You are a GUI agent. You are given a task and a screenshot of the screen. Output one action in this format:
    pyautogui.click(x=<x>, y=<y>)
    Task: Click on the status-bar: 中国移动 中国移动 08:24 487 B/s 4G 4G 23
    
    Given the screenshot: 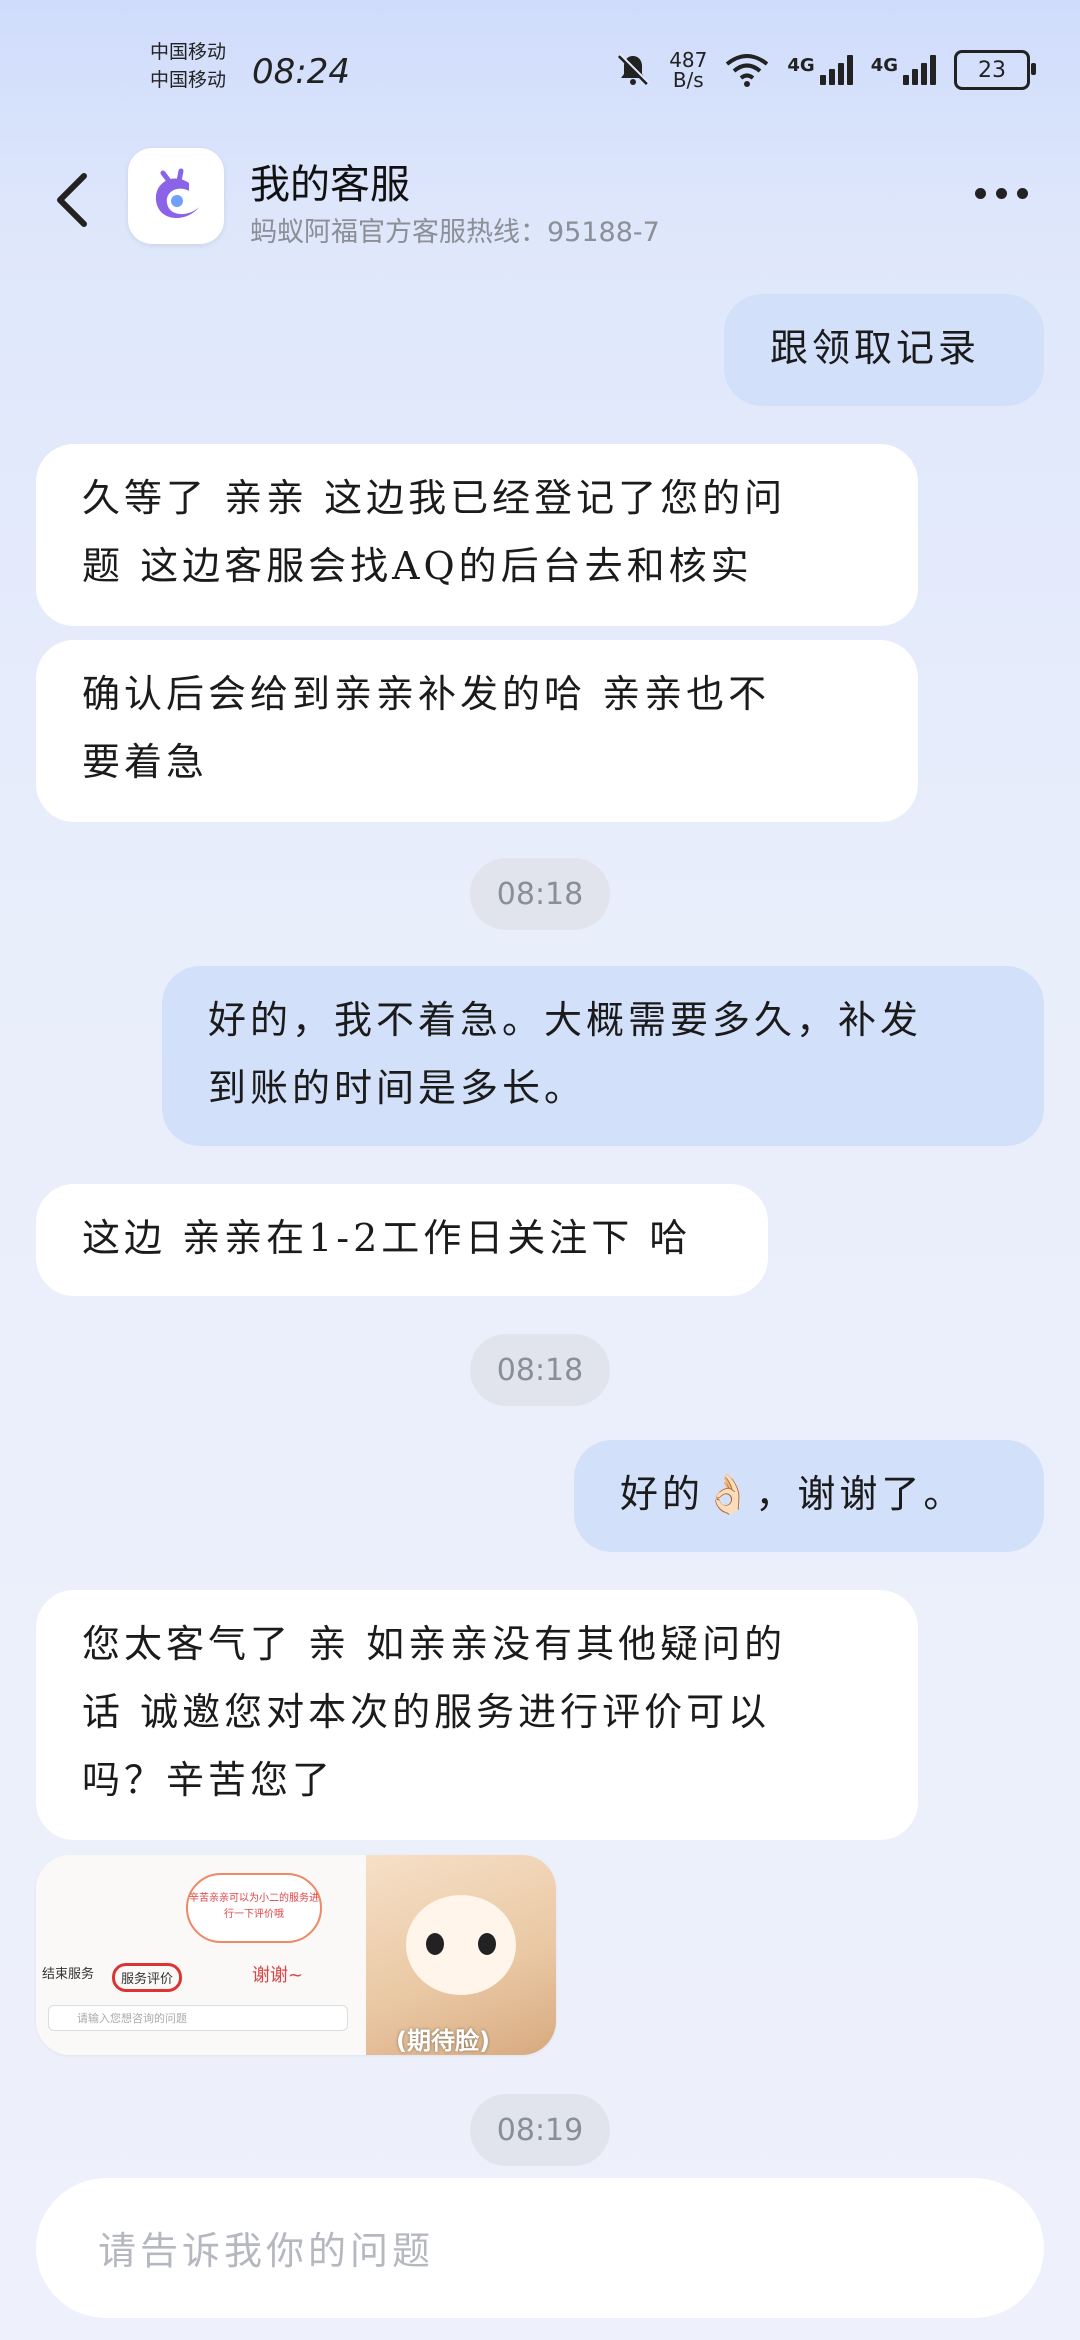 What is the action you would take?
    pyautogui.click(x=540, y=70)
    